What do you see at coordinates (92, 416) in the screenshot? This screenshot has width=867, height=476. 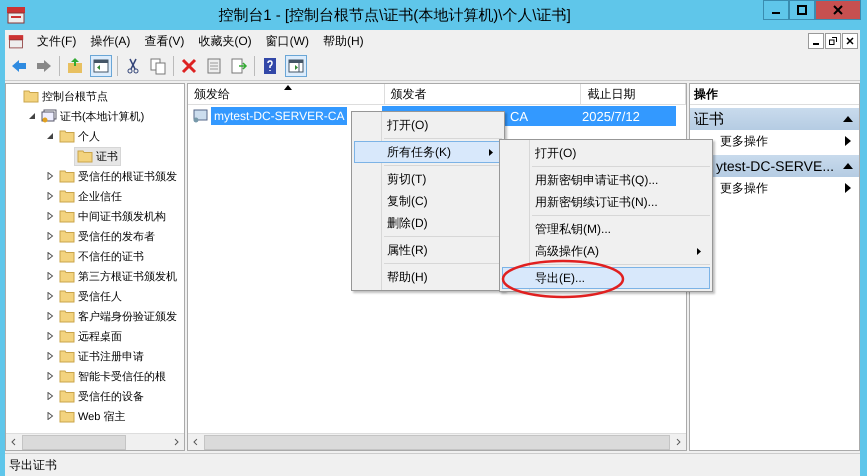 I see `tree-item: Web 宿主` at bounding box center [92, 416].